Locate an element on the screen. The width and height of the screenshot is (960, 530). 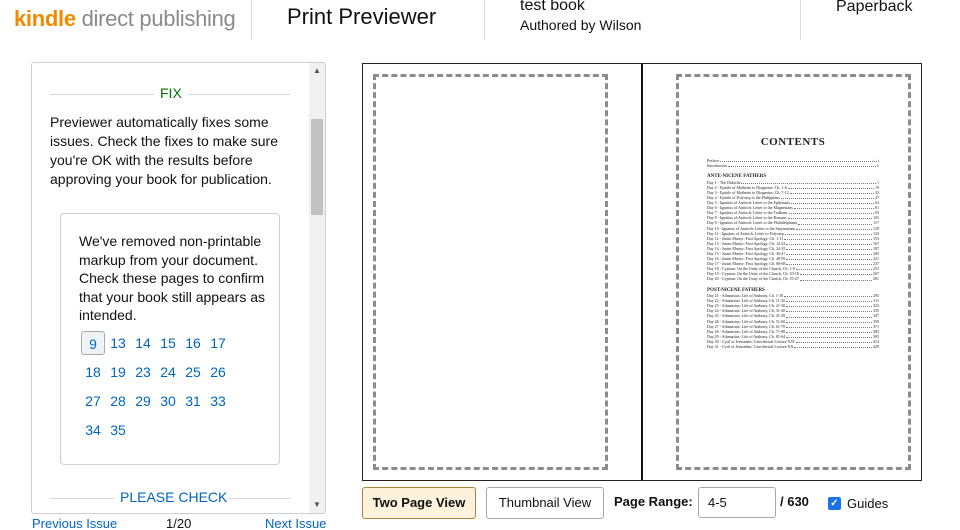
affected-page-link: 24 is located at coordinates (168, 372).